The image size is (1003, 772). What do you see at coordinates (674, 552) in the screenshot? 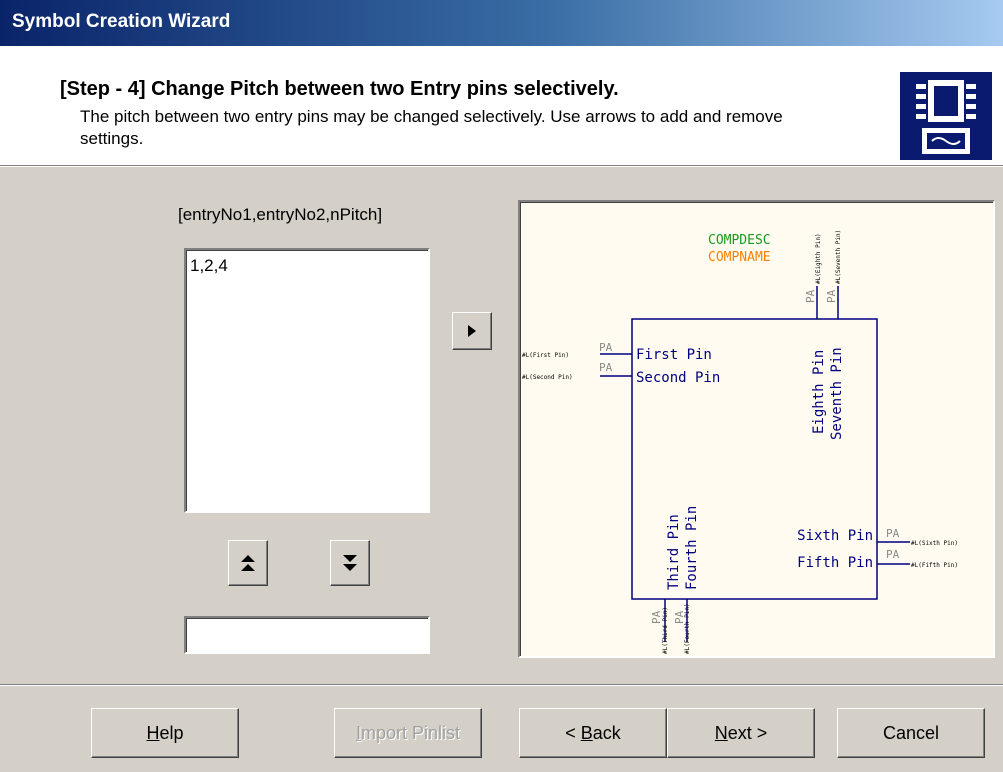
I see `pin-name-label: Third Pin` at bounding box center [674, 552].